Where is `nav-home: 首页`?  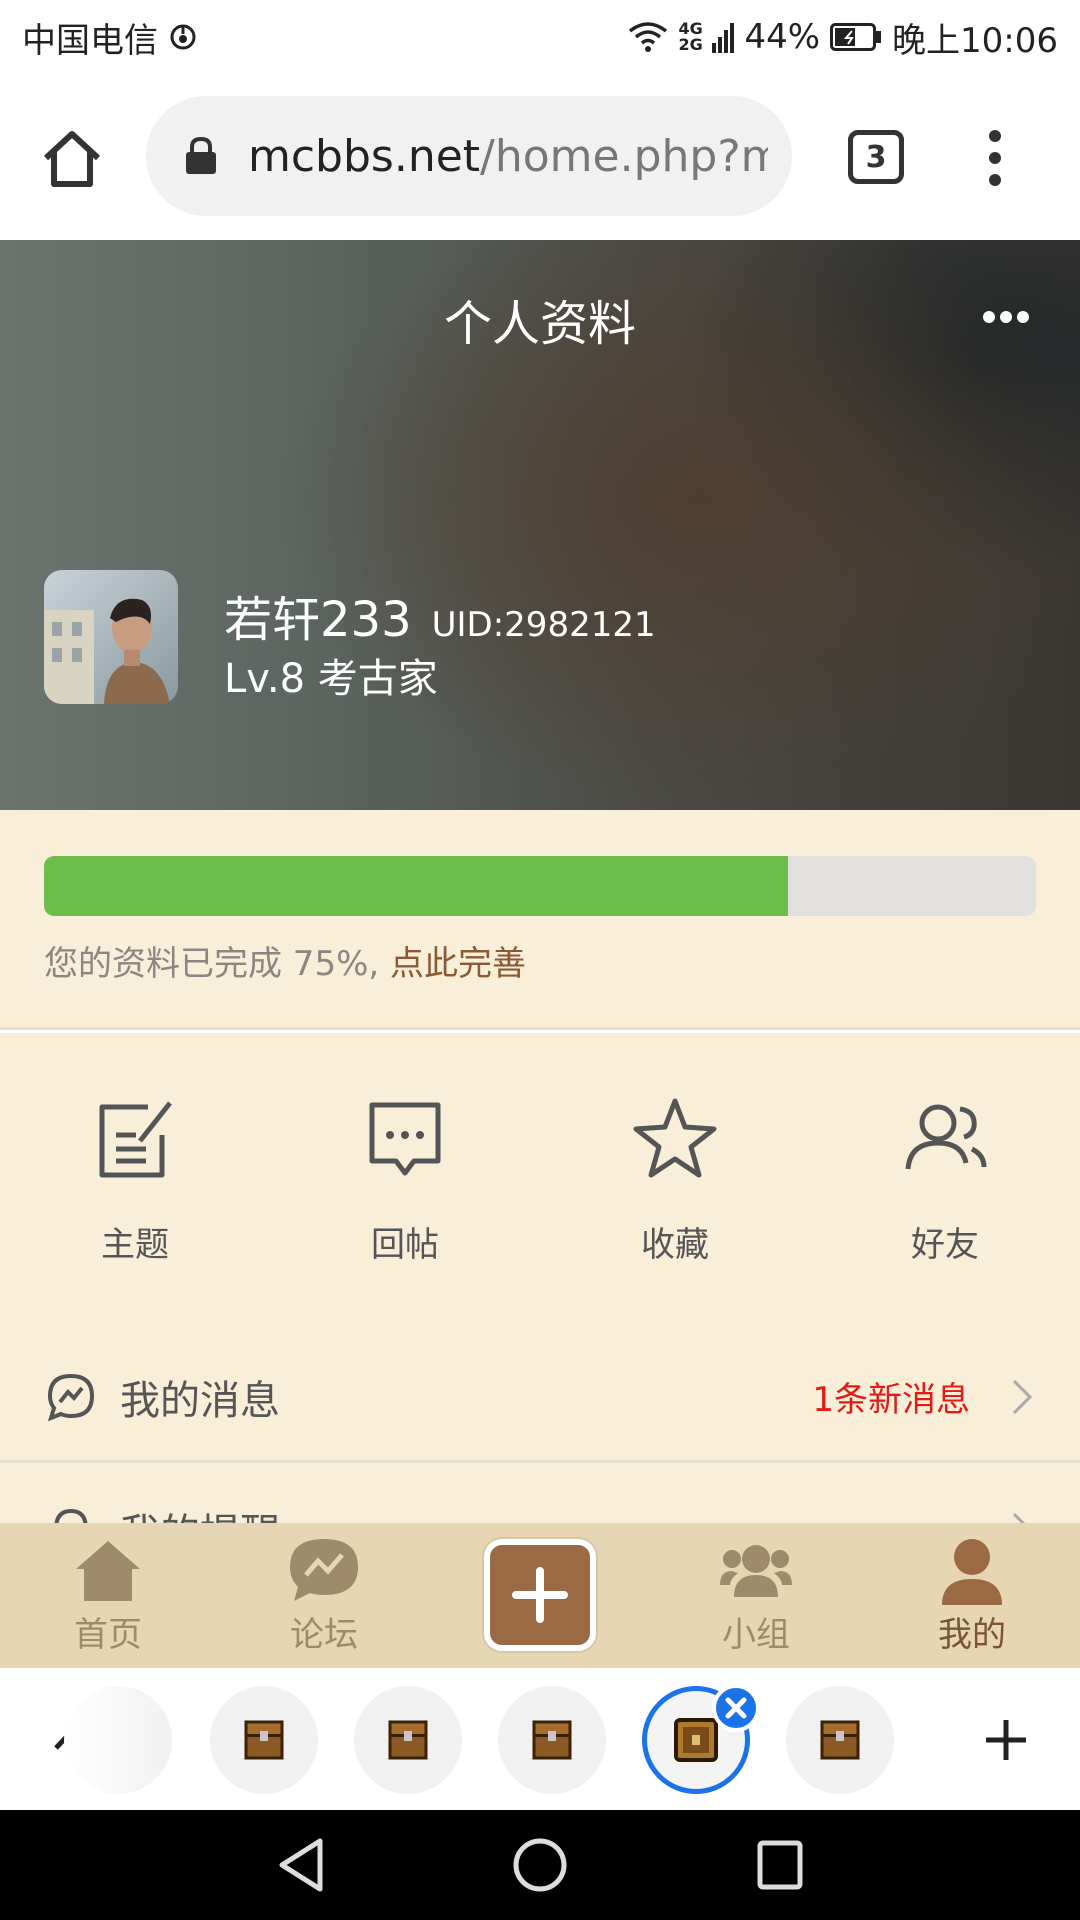 nav-home: 首页 is located at coordinates (108, 1595).